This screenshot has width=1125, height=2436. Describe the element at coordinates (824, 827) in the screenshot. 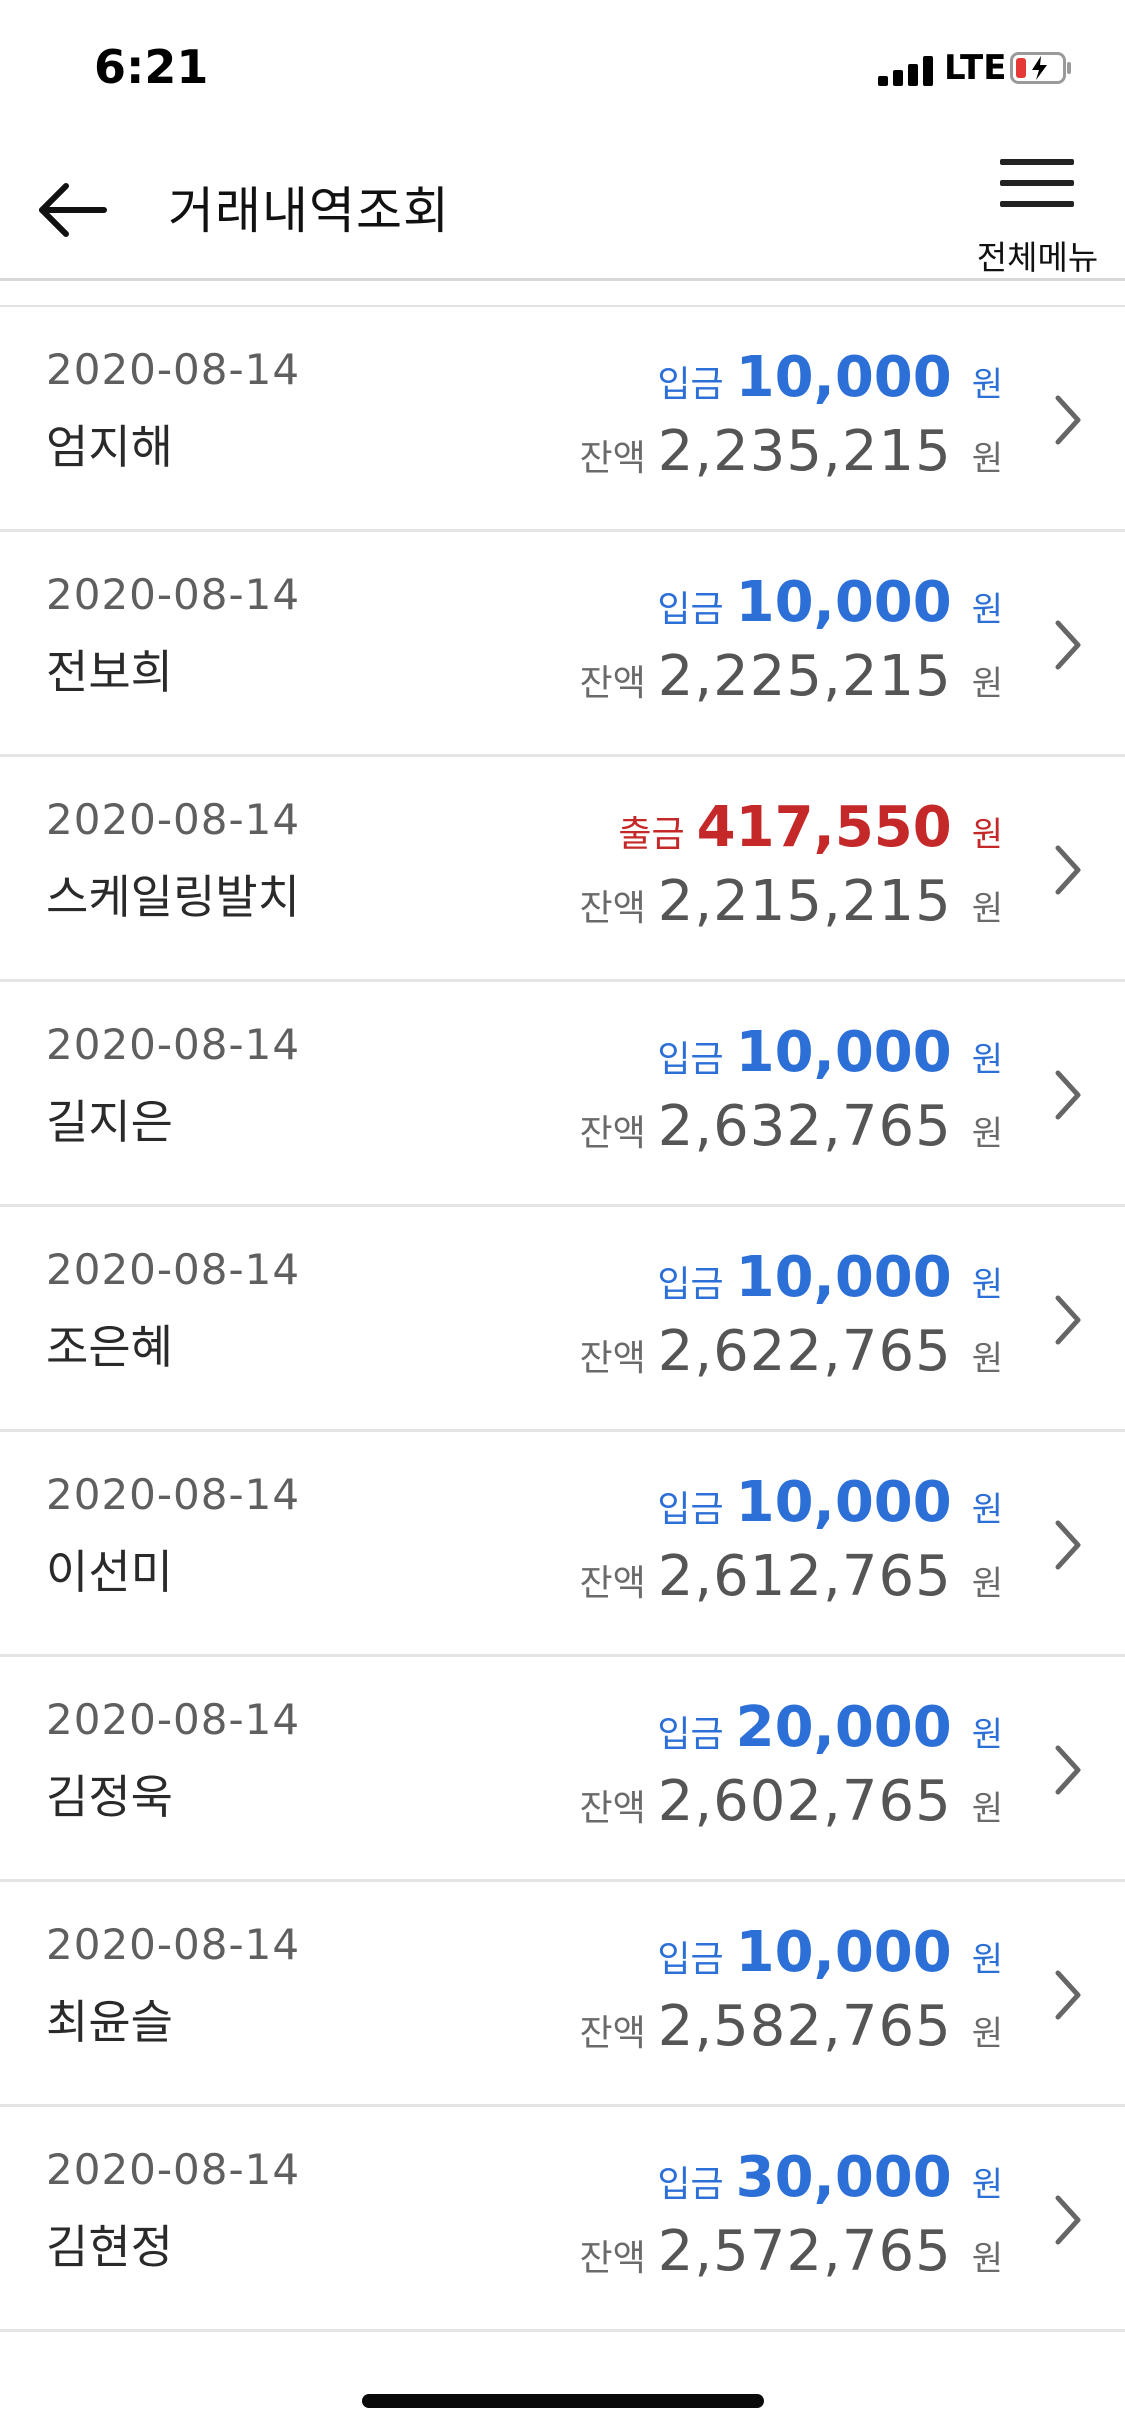

I see `transaction-amount: 417,550` at that location.